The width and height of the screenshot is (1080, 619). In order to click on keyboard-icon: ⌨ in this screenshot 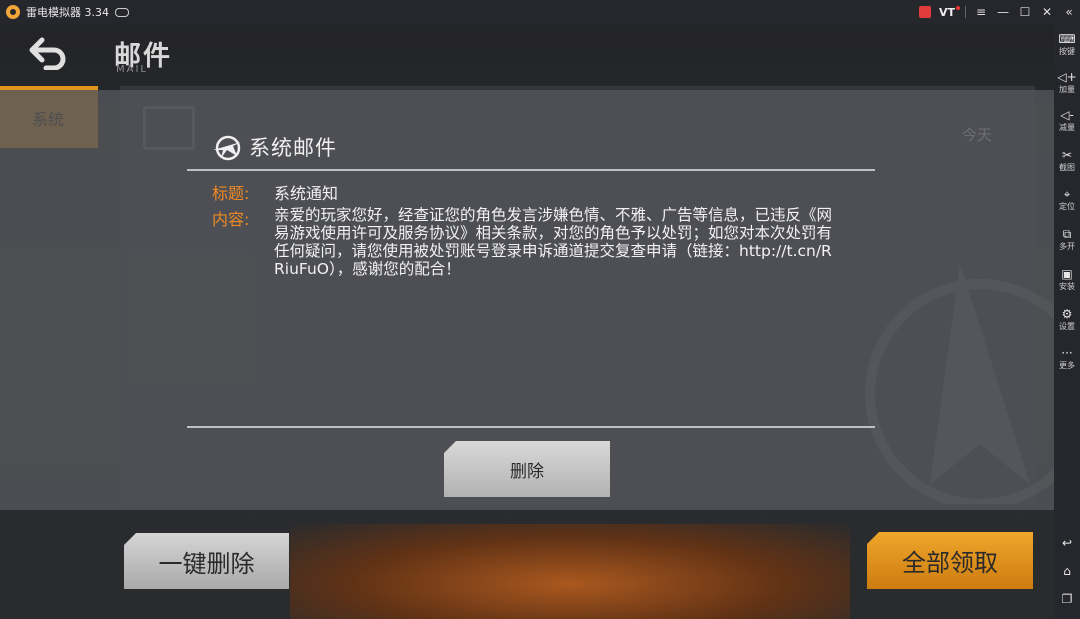, I will do `click(1067, 39)`.